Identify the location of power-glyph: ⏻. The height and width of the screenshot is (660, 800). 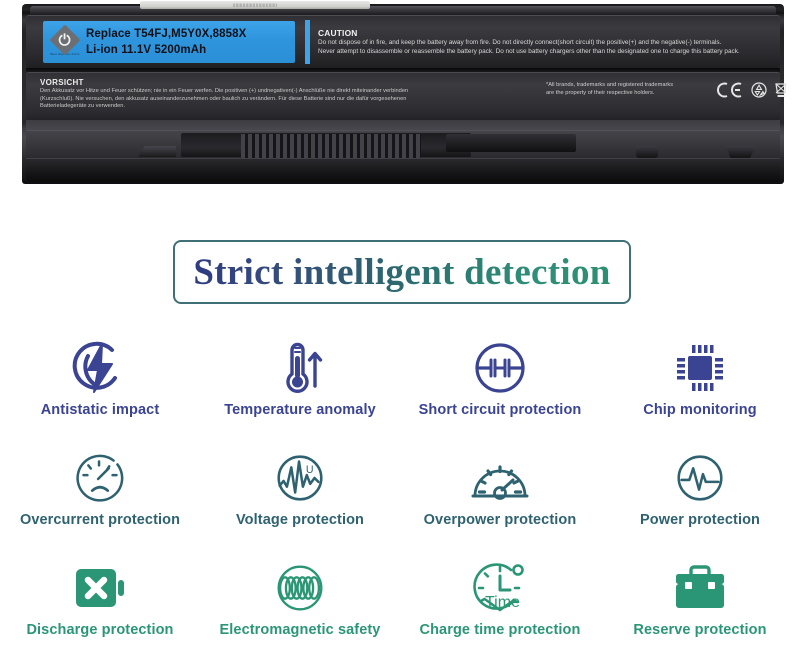
(65, 39).